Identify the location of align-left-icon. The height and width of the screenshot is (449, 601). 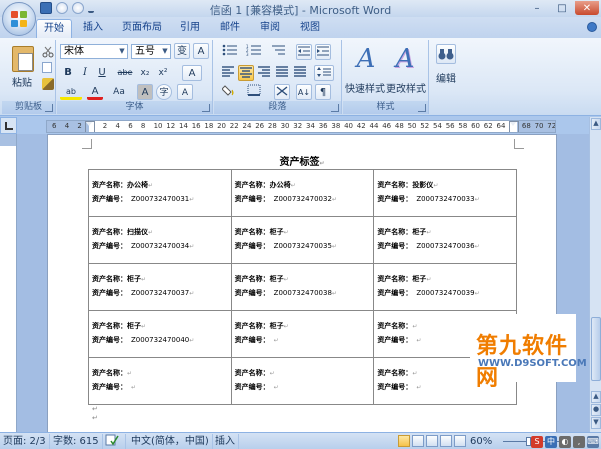
(228, 73).